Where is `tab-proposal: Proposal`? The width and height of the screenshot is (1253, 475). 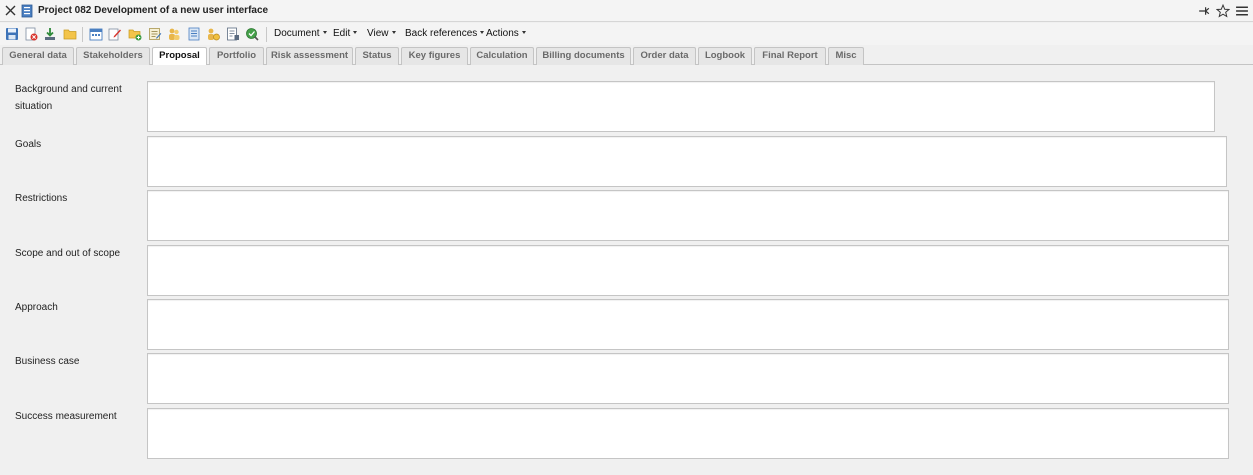 tab-proposal: Proposal is located at coordinates (179, 56).